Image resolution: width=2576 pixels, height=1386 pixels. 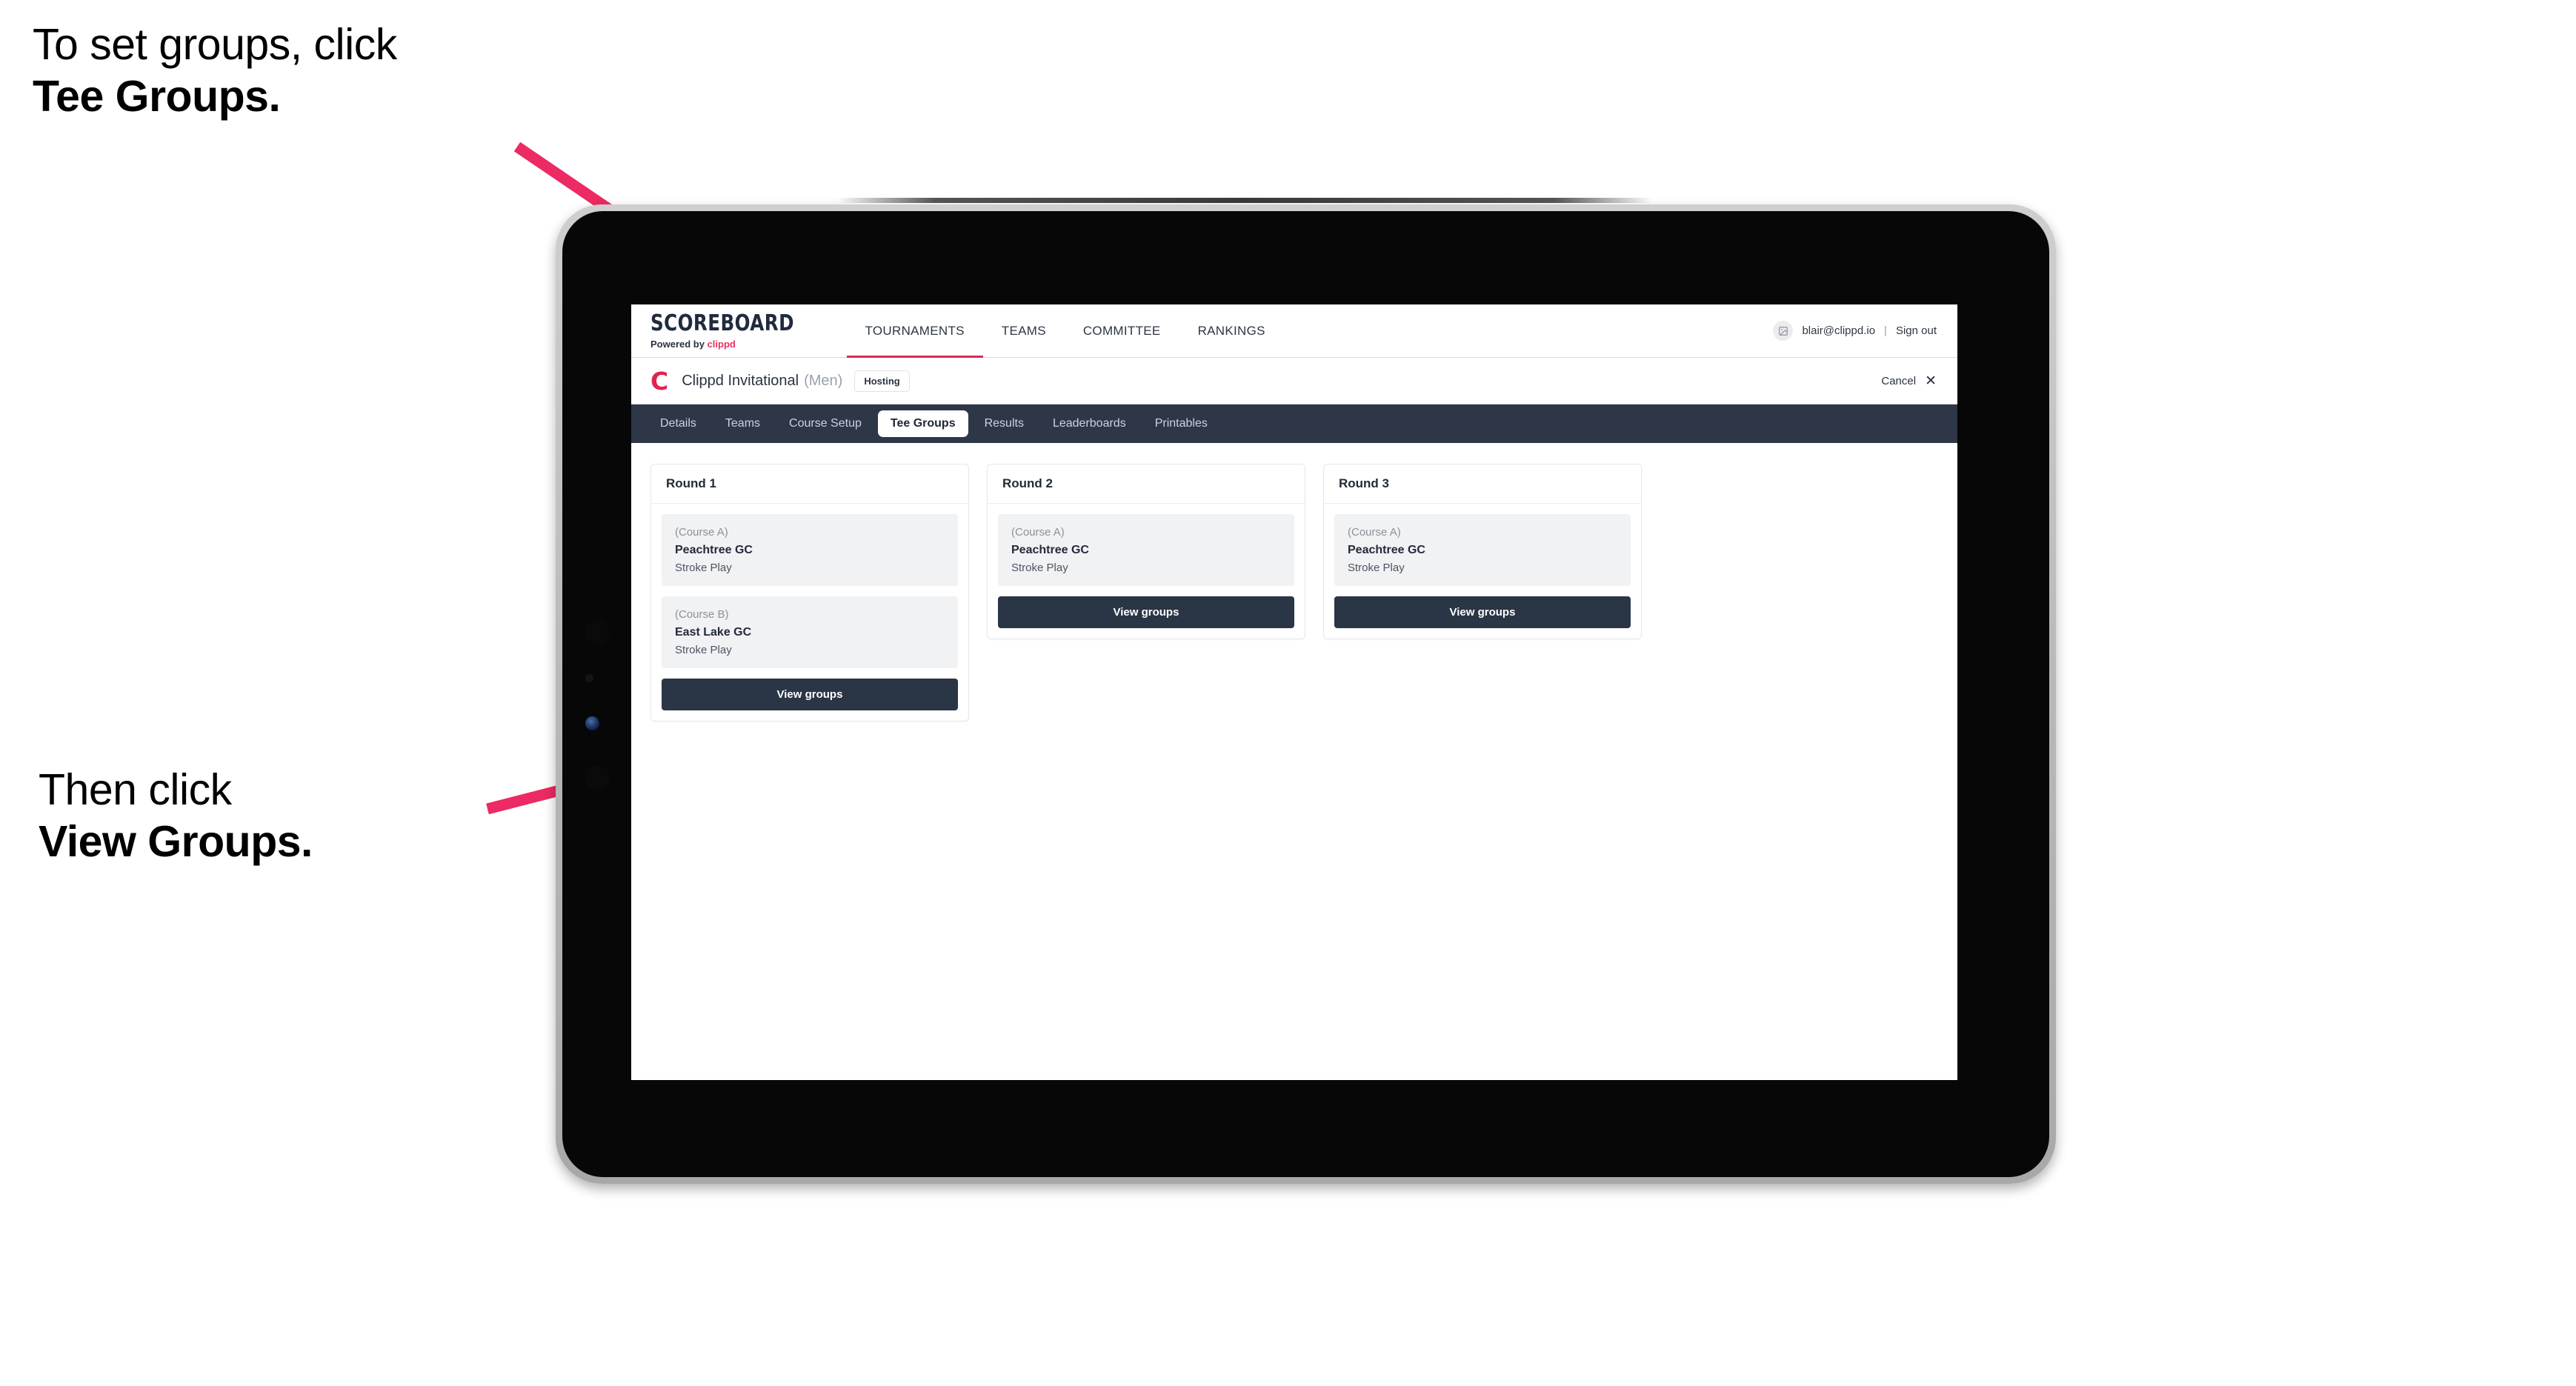 I want to click on nav-item-tournaments: TOURNAMENTS, so click(x=915, y=331).